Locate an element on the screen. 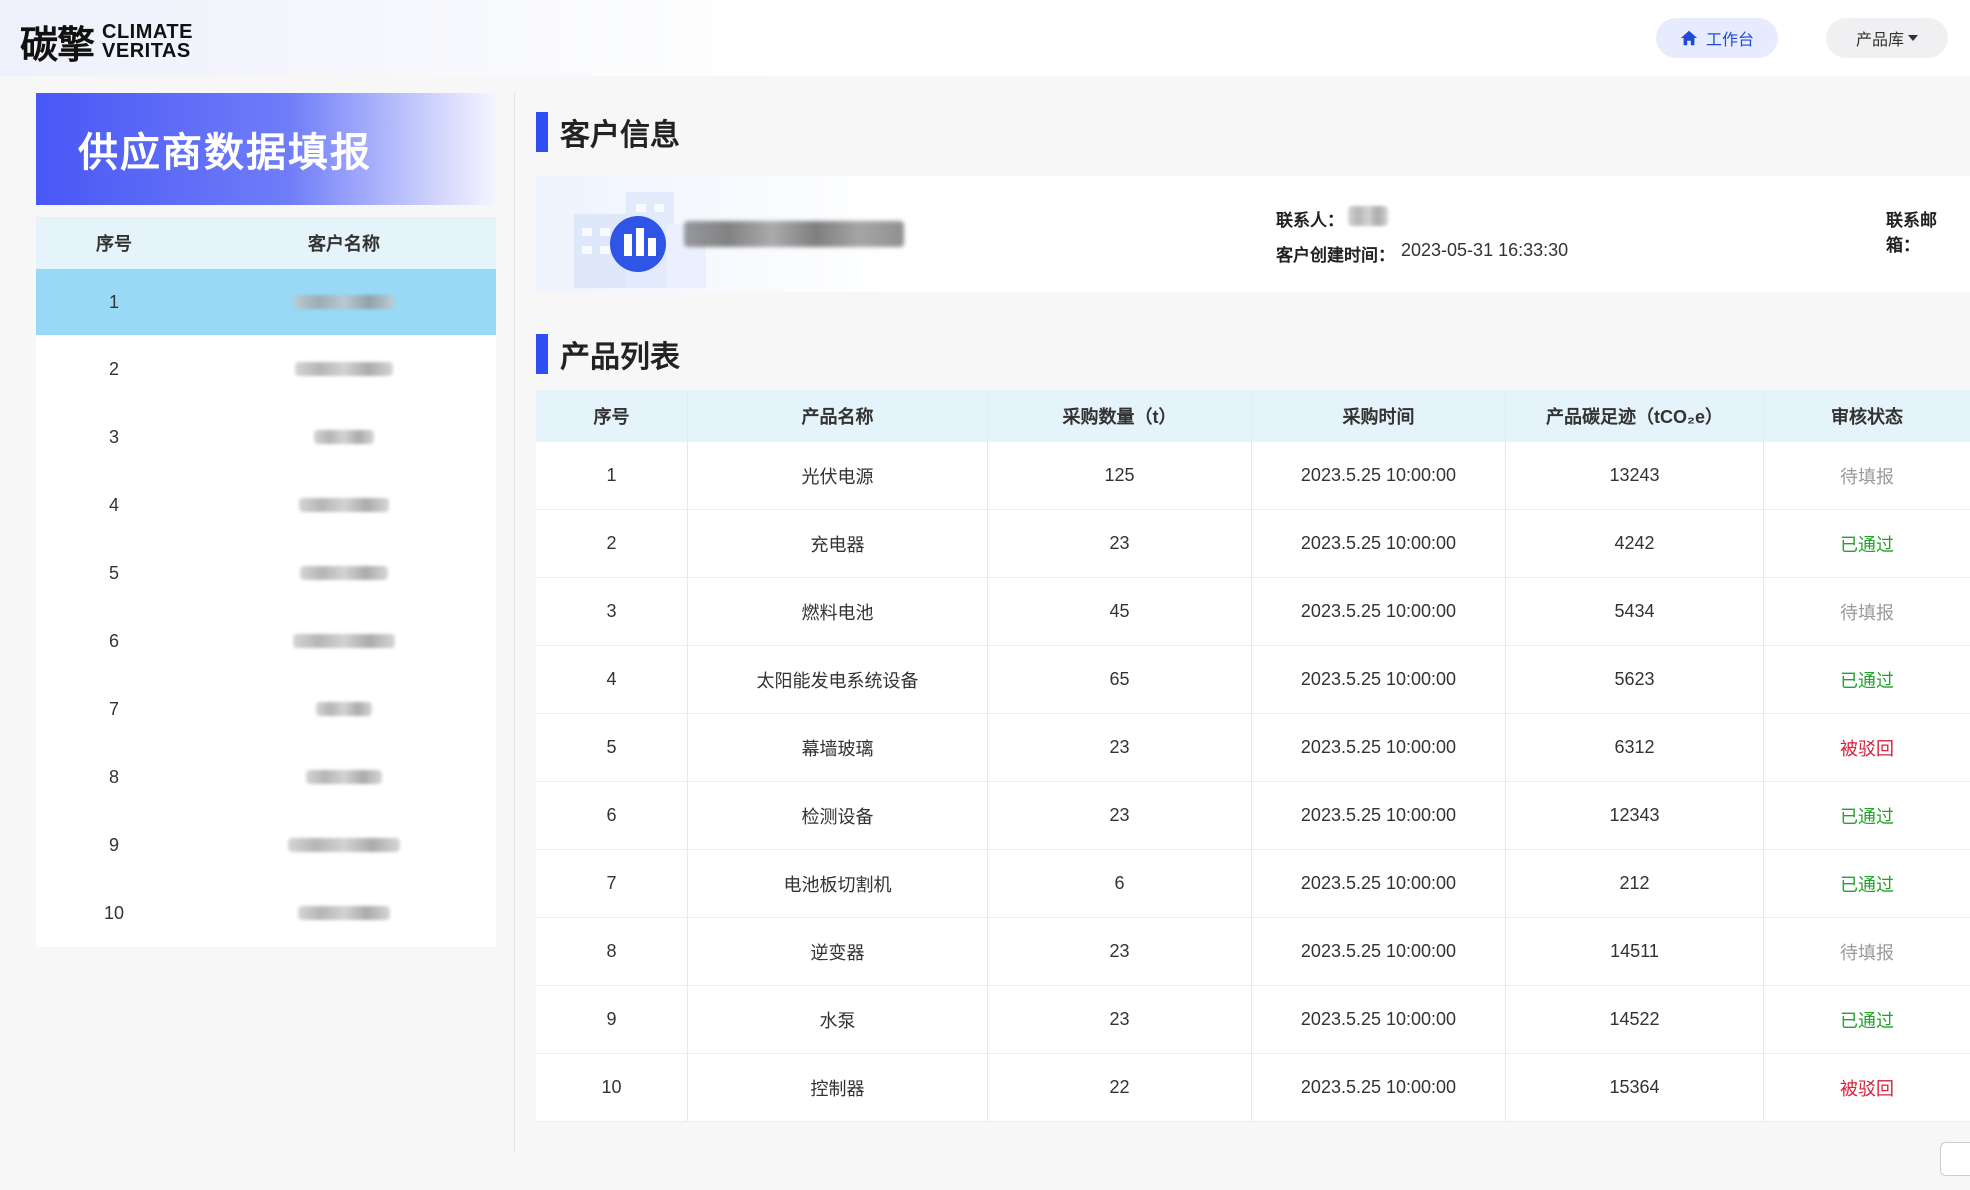 This screenshot has height=1190, width=1970. customer-row: 9 is located at coordinates (266, 845).